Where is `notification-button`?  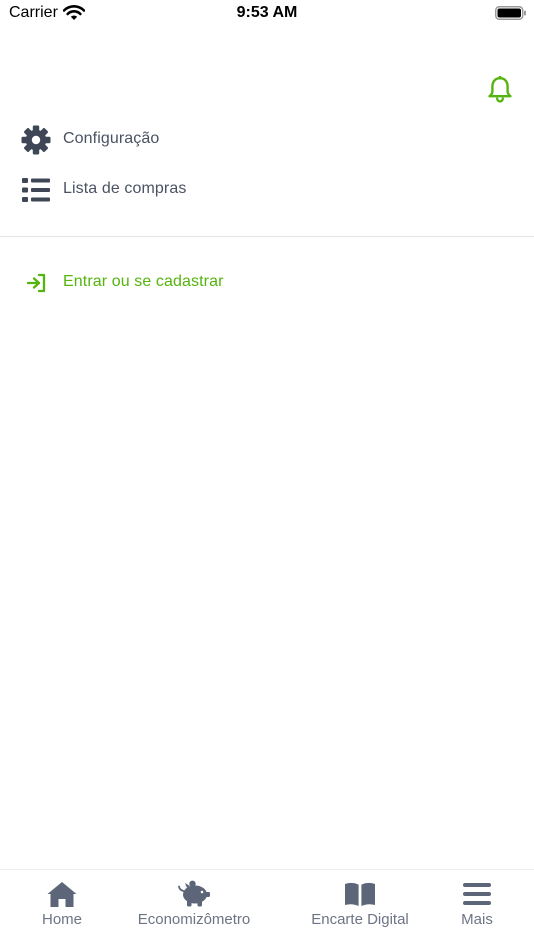 notification-button is located at coordinates (500, 89).